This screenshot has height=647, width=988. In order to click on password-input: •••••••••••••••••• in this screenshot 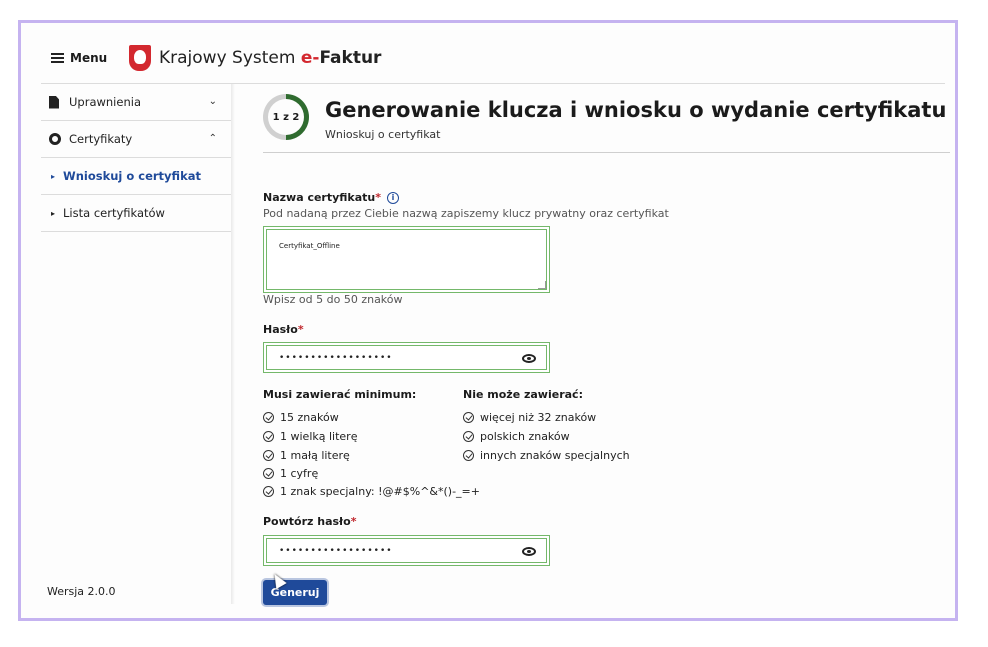, I will do `click(406, 357)`.